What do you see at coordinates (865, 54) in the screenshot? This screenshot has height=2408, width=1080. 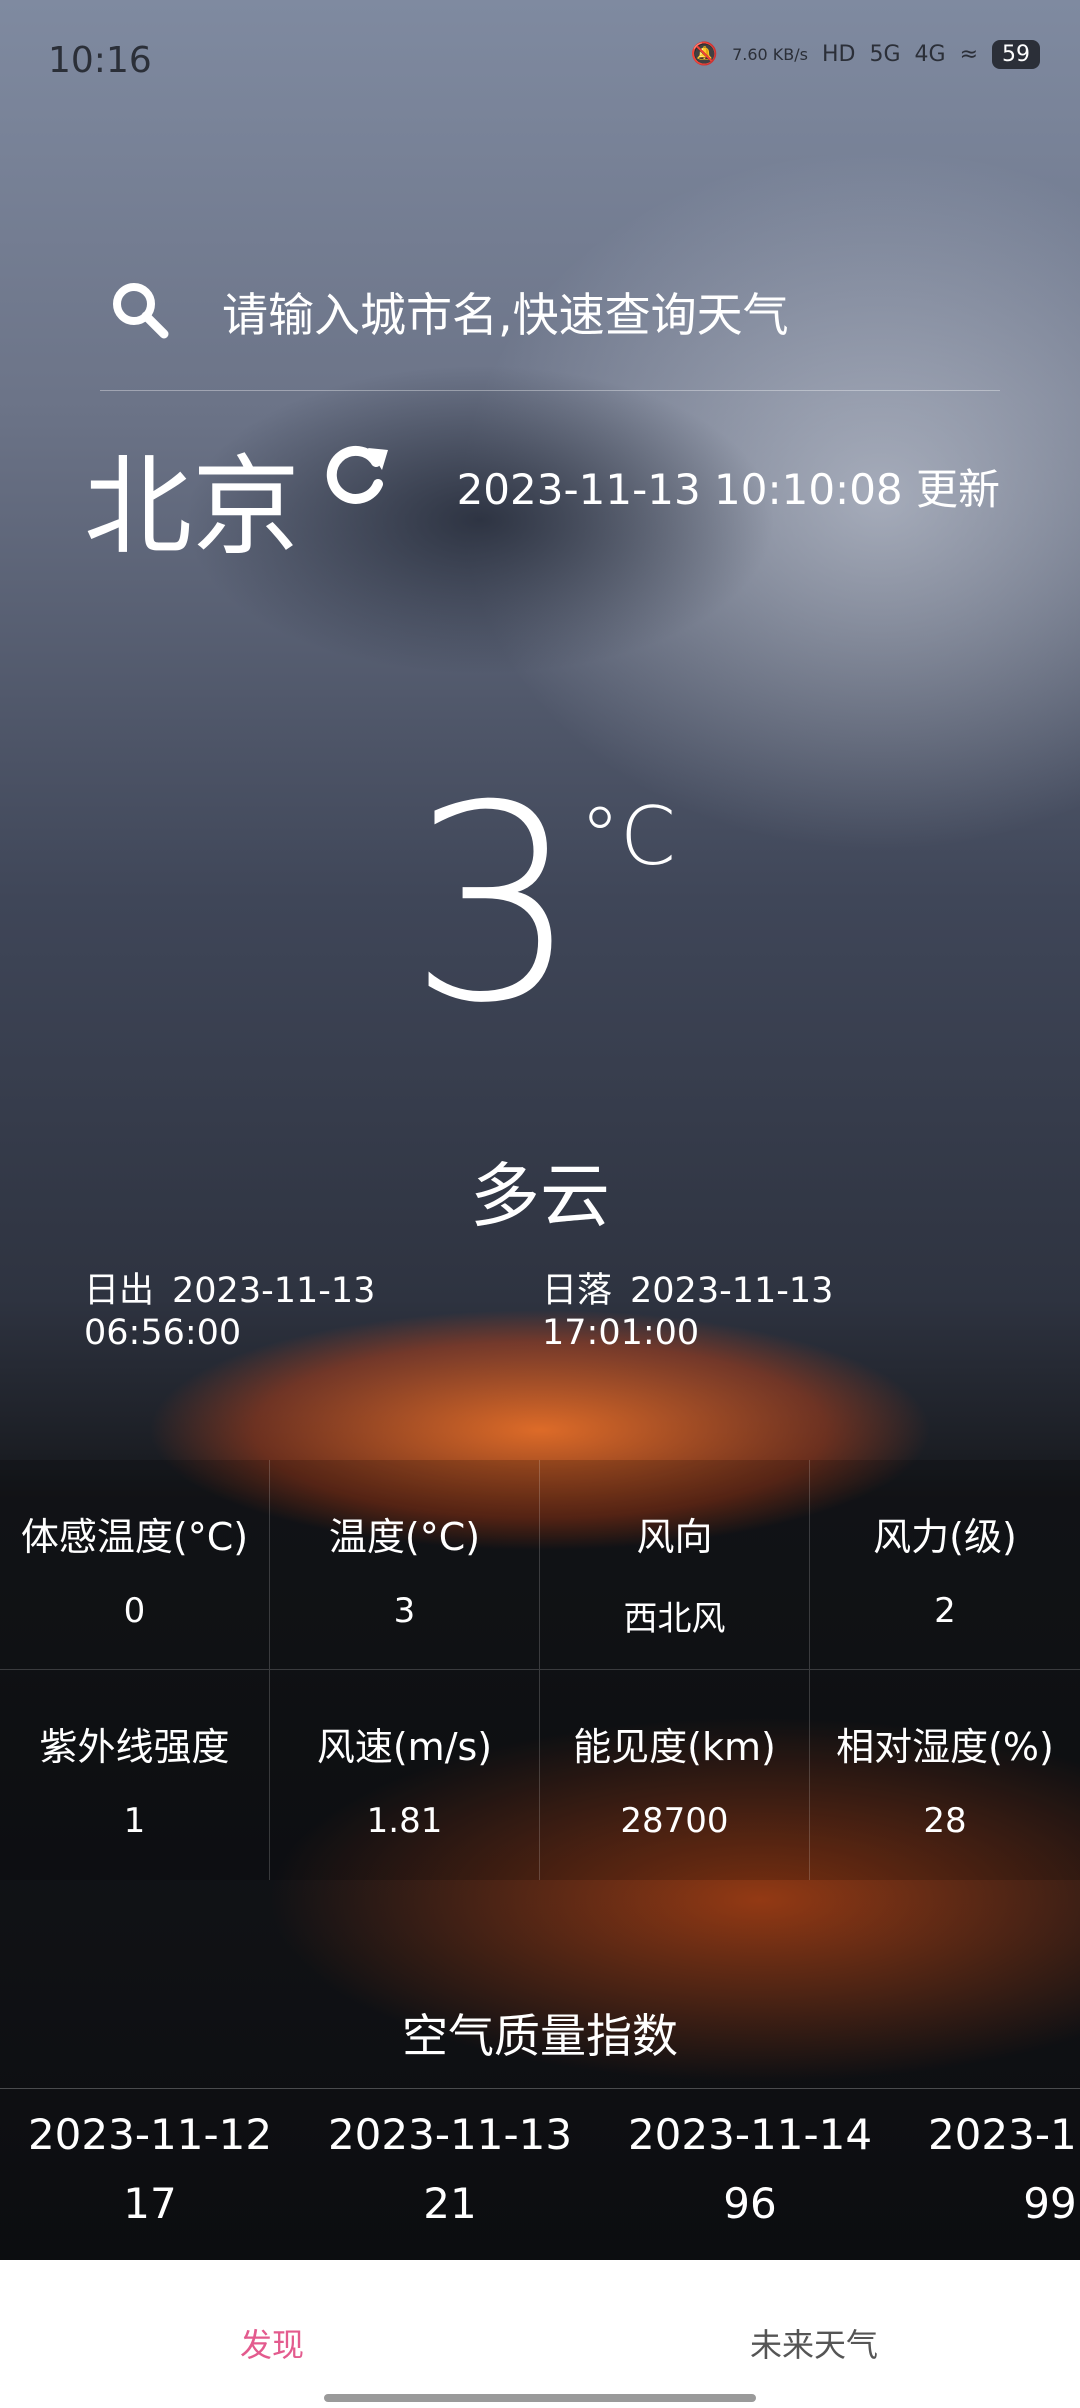 I see `status-icons: 🔕 7.60 KB/s HD 5G 4G ≈ 59` at bounding box center [865, 54].